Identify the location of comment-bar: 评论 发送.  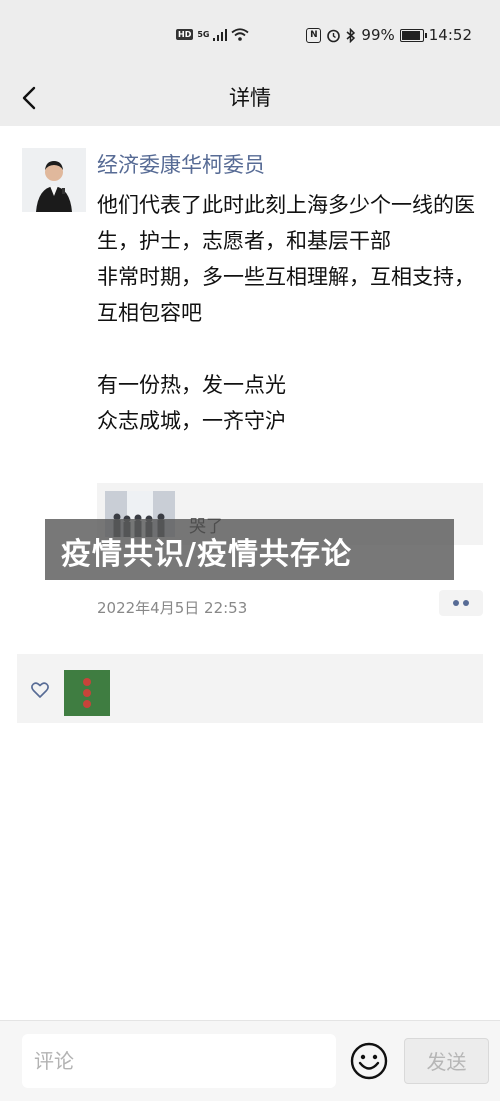
(250, 1060).